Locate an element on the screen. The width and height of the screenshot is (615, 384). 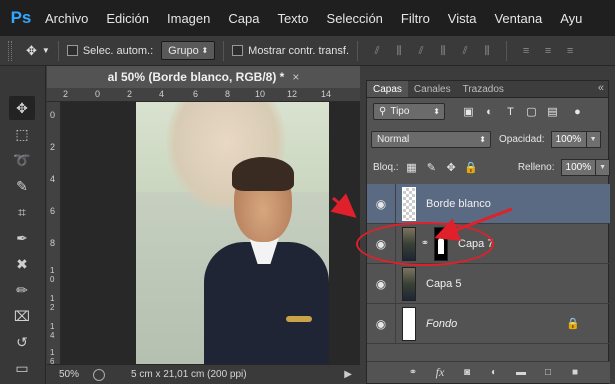
status-info-icon is located at coordinates (99, 374).